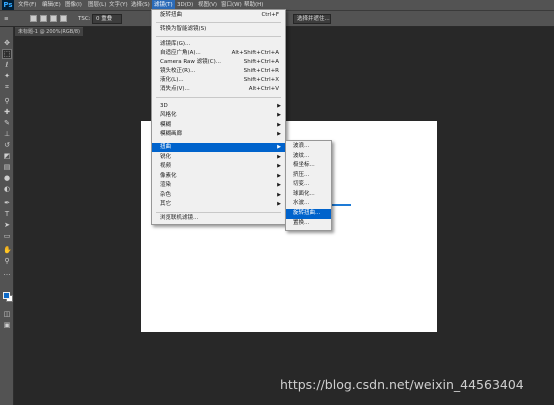 This screenshot has height=405, width=554. Describe the element at coordinates (140, 5) in the screenshot. I see `menu-select: 选择(S)` at that location.